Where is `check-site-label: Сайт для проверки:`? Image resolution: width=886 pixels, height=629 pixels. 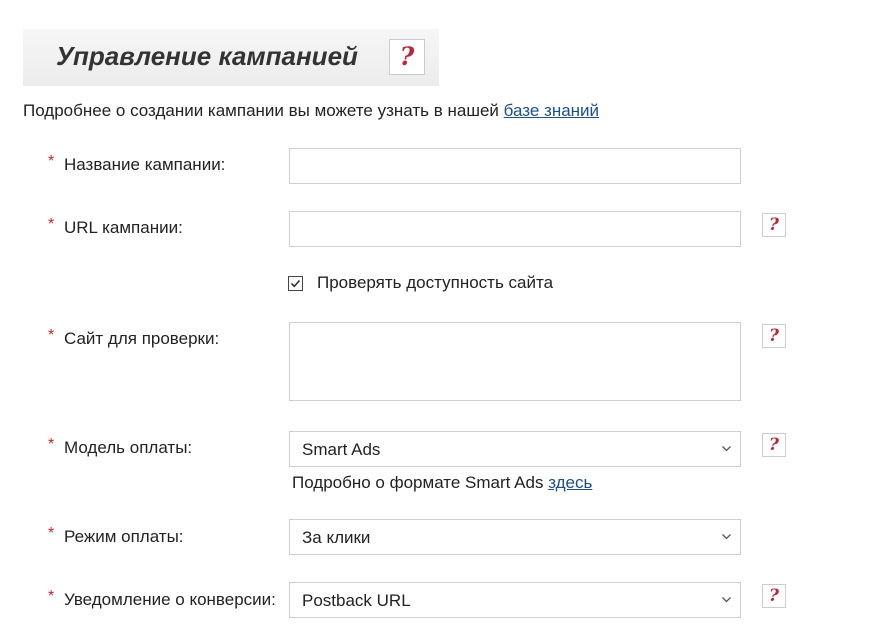
check-site-label: Сайт для проверки: is located at coordinates (142, 338).